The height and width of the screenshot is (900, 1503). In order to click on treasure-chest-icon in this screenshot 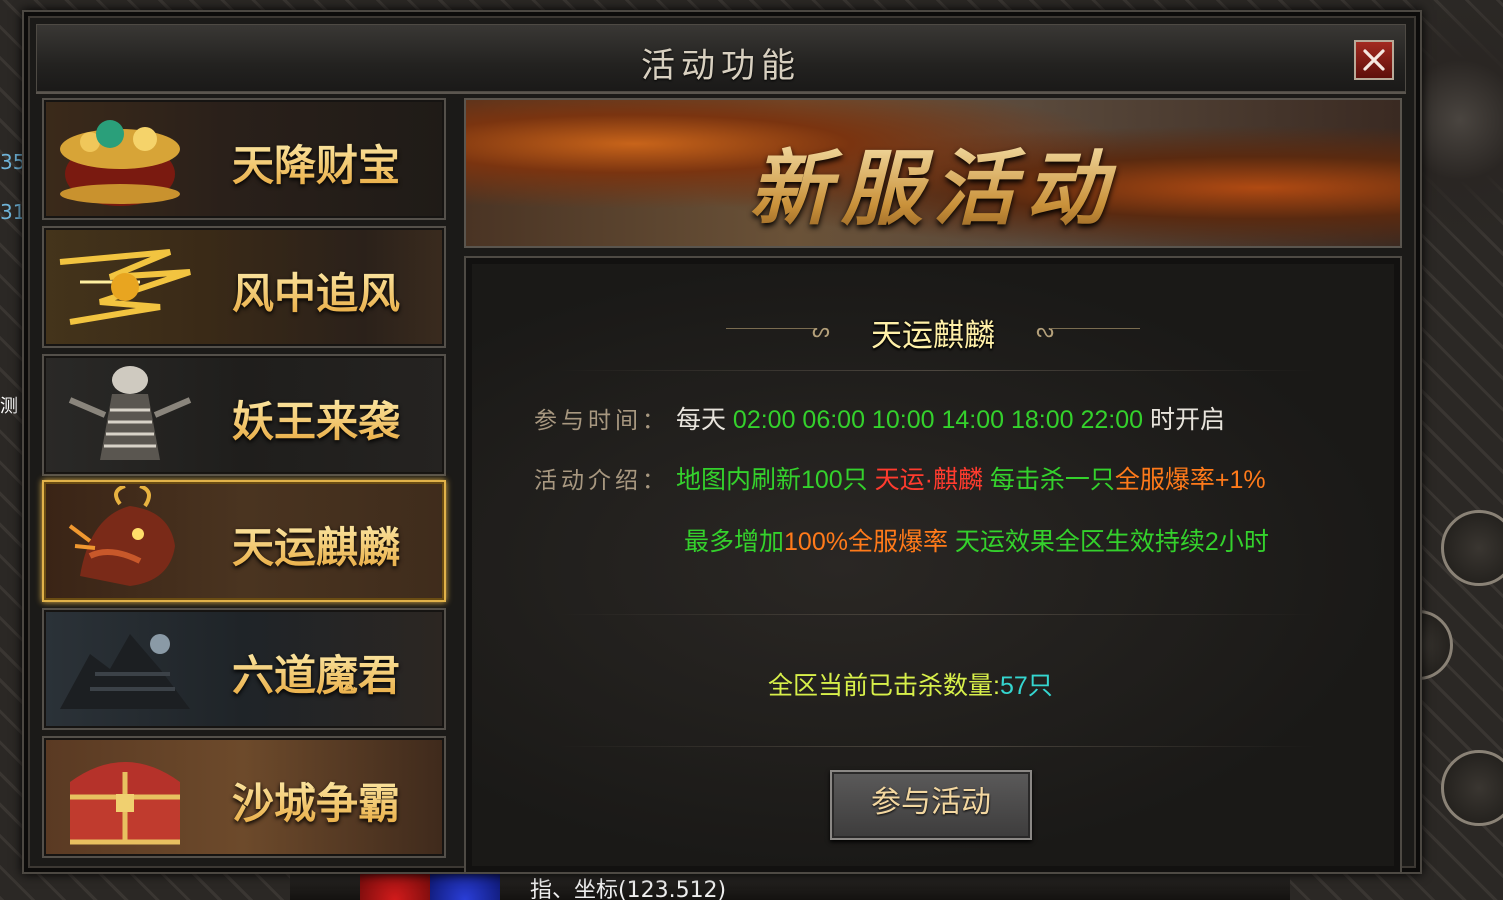, I will do `click(125, 803)`.